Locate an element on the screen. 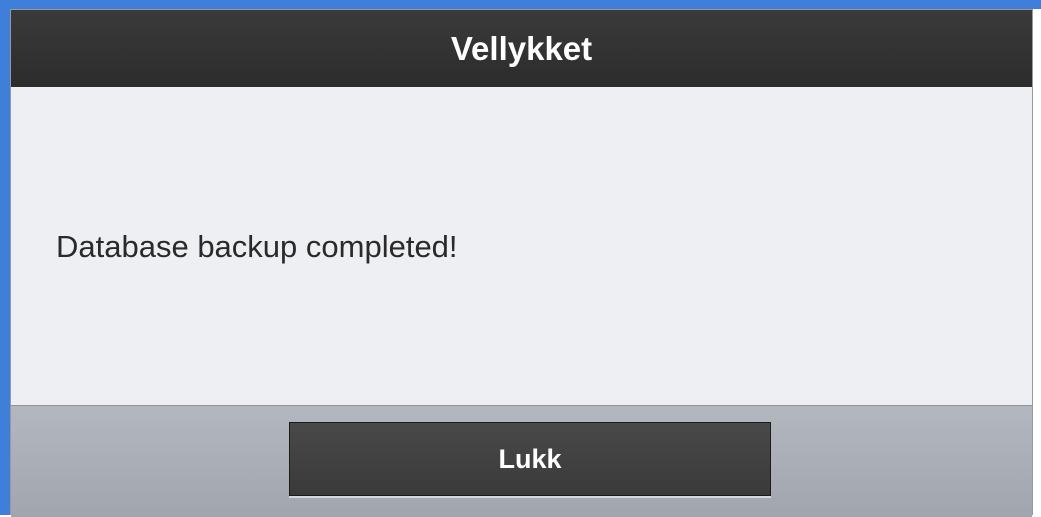 This screenshot has width=1041, height=517. dialog-message: Database backup completed! is located at coordinates (257, 246).